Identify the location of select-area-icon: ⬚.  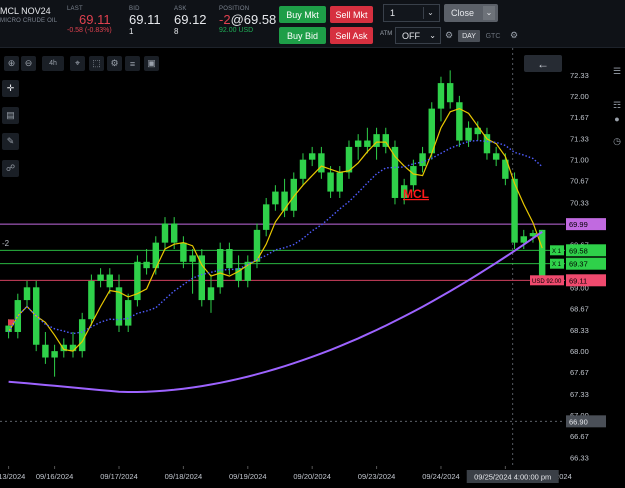
(96, 63).